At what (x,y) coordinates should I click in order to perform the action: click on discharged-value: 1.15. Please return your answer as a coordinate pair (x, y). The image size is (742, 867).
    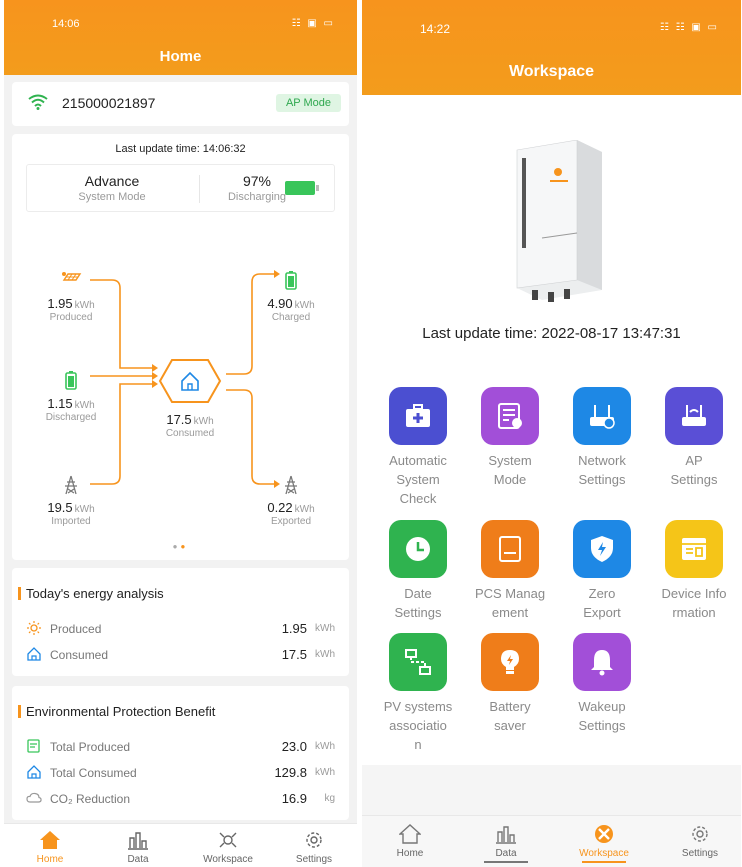
    Looking at the image, I should click on (60, 403).